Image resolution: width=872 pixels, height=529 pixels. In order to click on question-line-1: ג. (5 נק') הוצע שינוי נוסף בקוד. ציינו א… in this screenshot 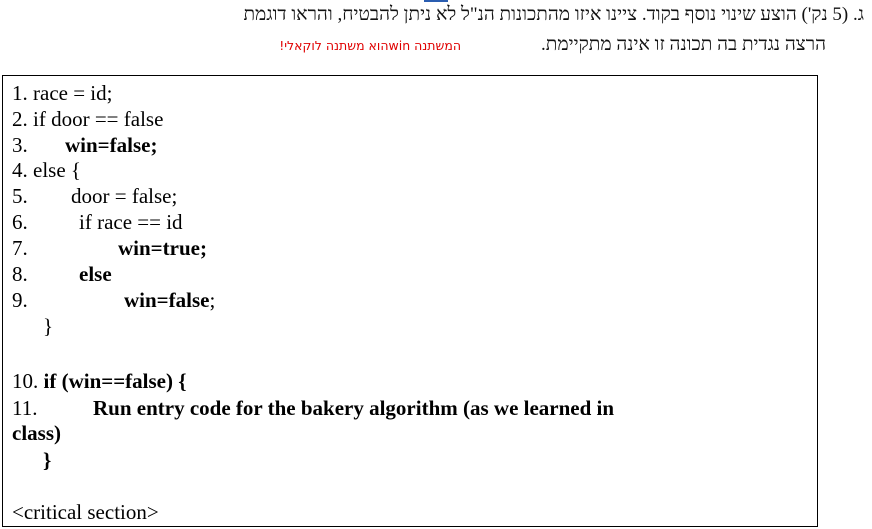, I will do `click(553, 14)`.